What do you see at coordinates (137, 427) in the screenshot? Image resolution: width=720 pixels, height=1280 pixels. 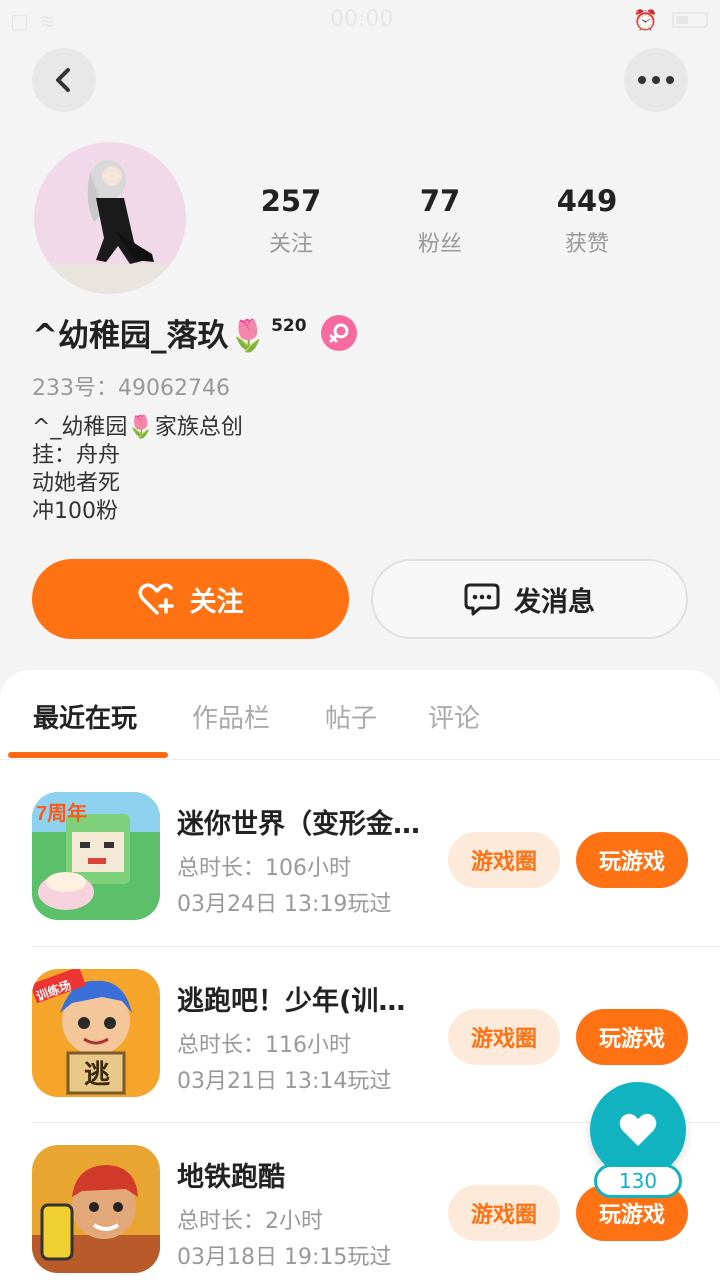 I see `bio-line: ^_幼稚园🌷家族总创` at bounding box center [137, 427].